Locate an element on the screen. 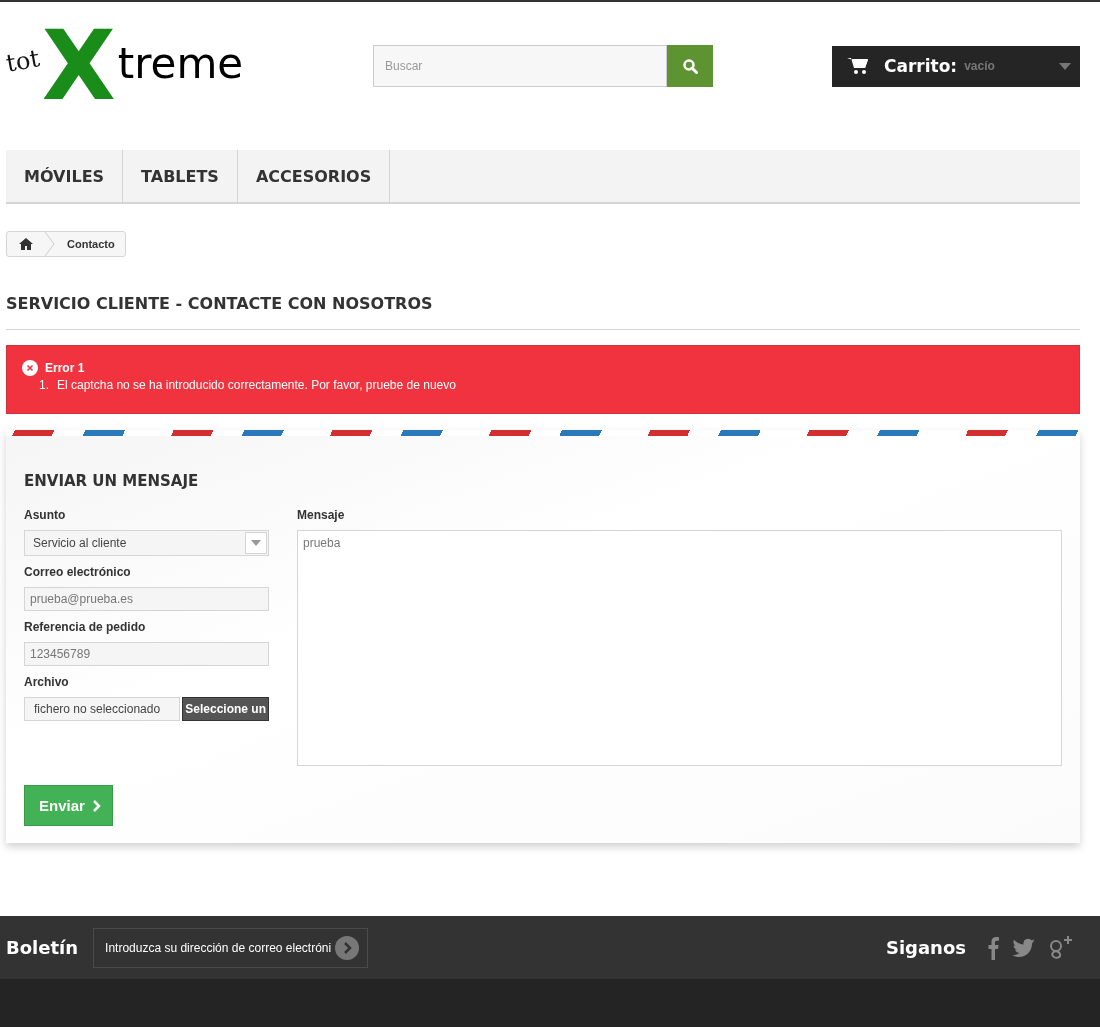 The image size is (1100, 1028). field-label: Archivo is located at coordinates (47, 682).